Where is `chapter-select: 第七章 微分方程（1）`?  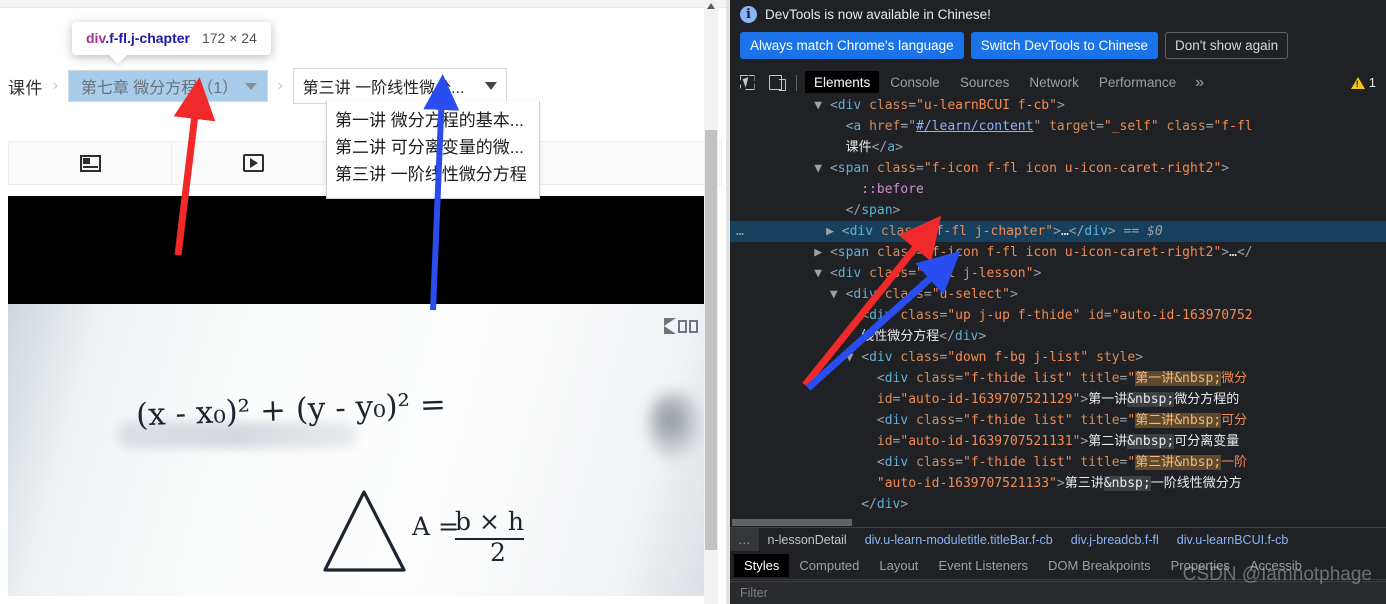 chapter-select: 第七章 微分方程（1） is located at coordinates (167, 86).